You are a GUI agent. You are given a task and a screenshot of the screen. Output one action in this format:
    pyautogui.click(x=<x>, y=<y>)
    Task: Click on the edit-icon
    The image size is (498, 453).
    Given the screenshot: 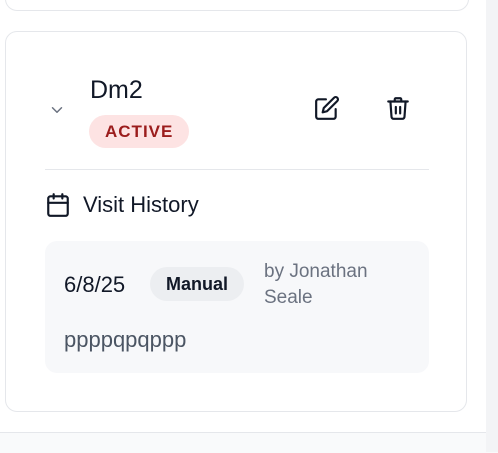 What is the action you would take?
    pyautogui.click(x=327, y=108)
    